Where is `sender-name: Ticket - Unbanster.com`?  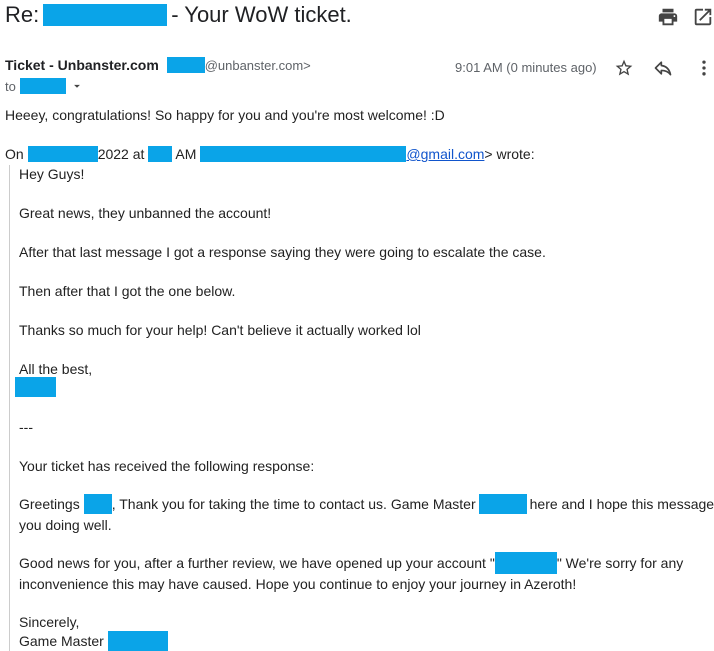 sender-name: Ticket - Unbanster.com is located at coordinates (82, 65).